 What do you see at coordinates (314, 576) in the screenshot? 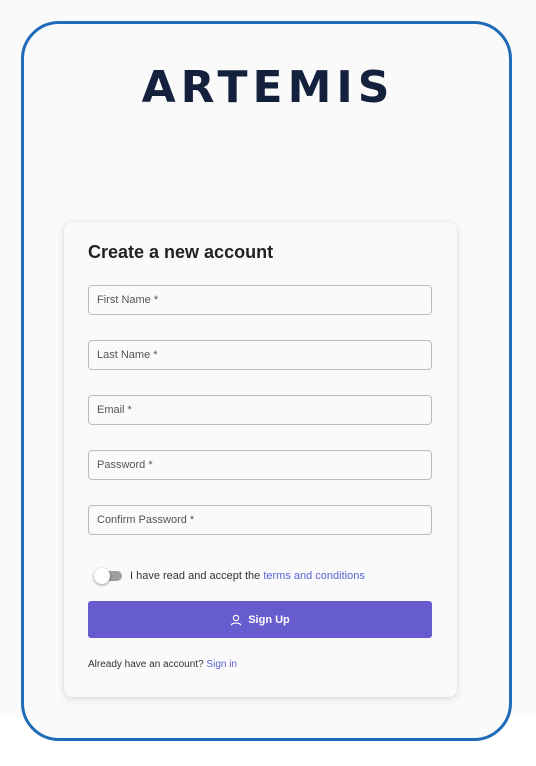
I see `terms-link: terms and conditions` at bounding box center [314, 576].